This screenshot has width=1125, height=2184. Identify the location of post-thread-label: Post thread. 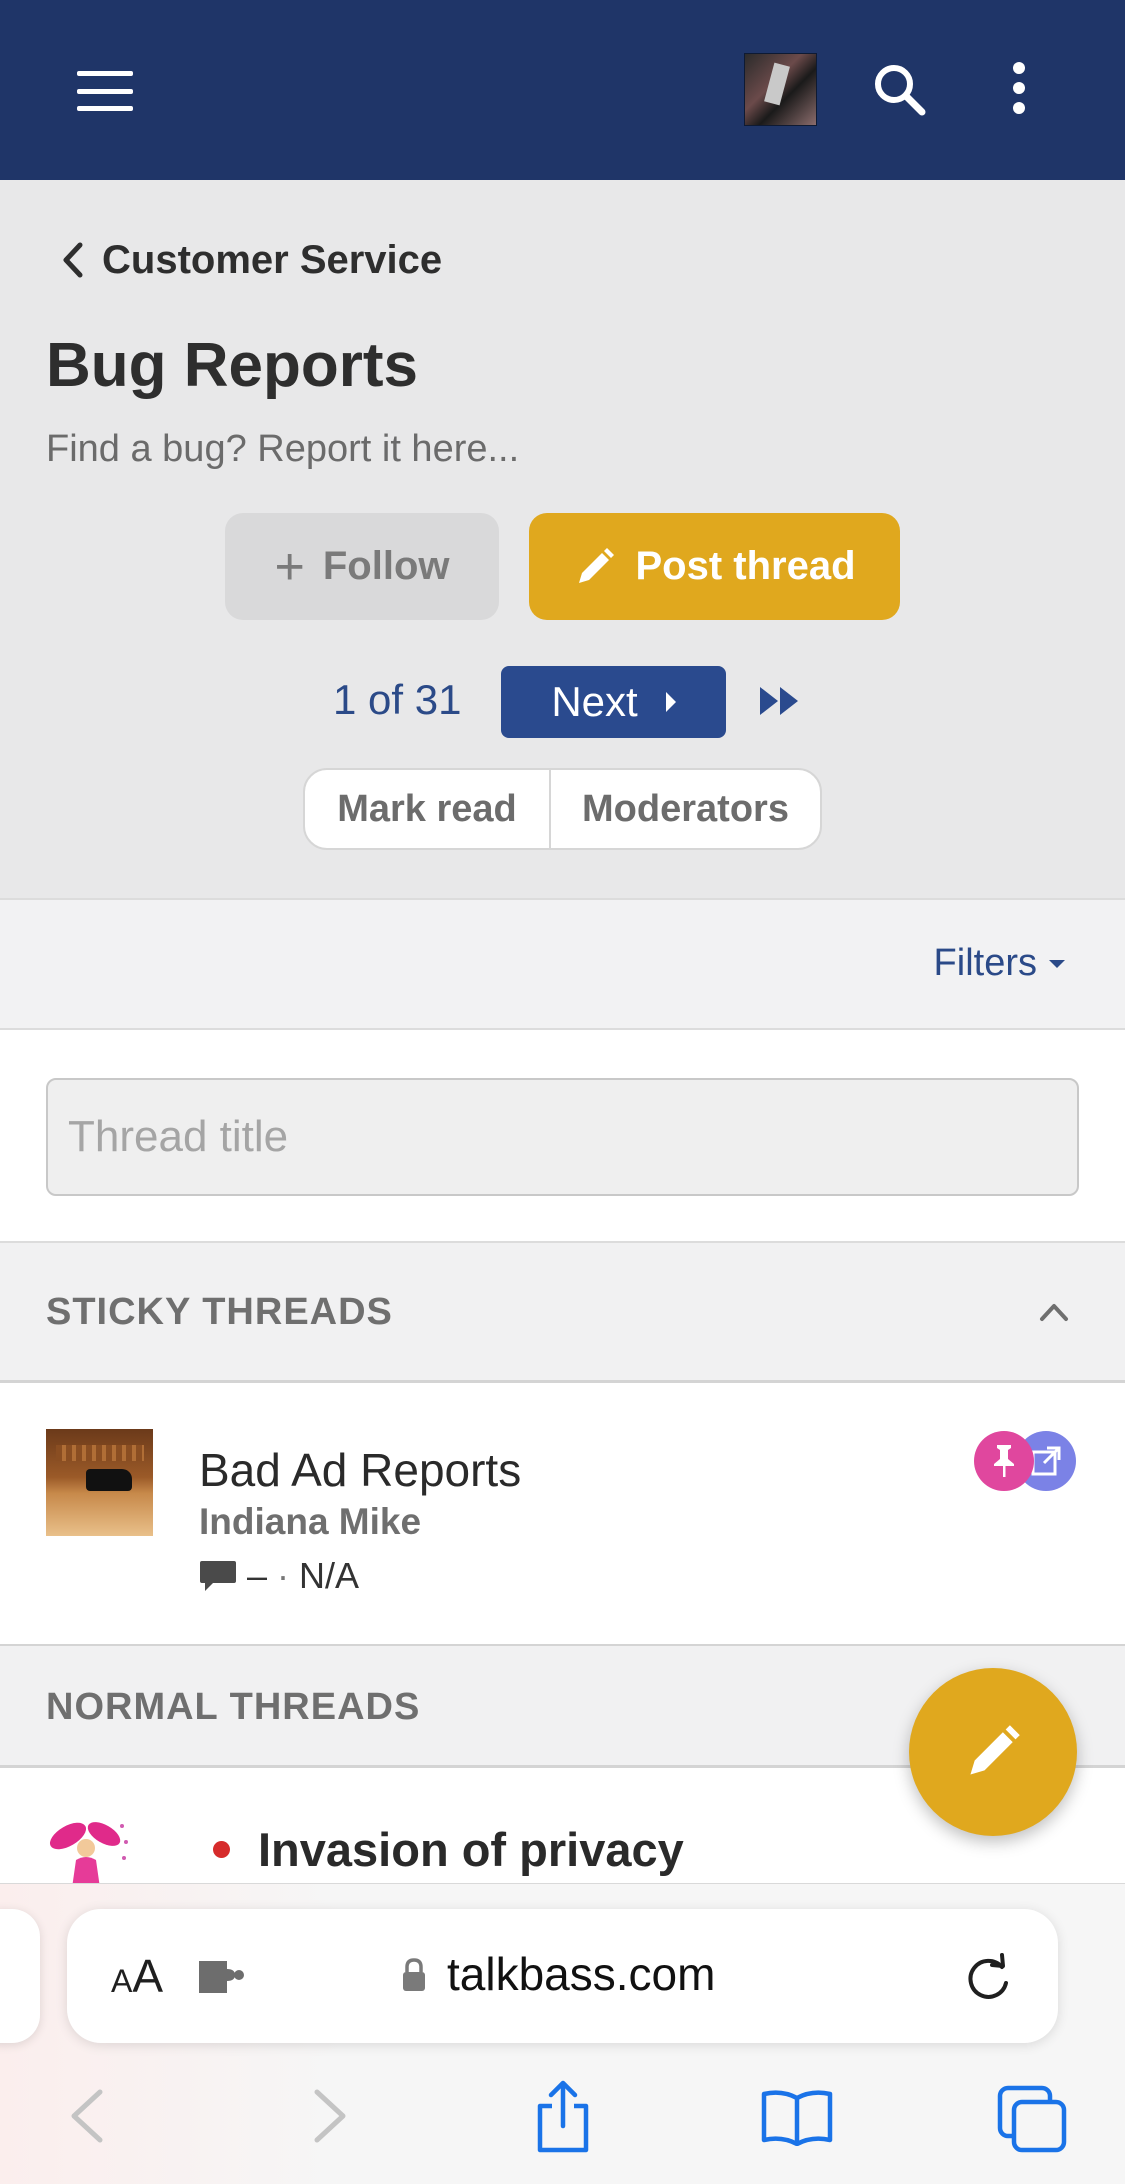
(745, 566).